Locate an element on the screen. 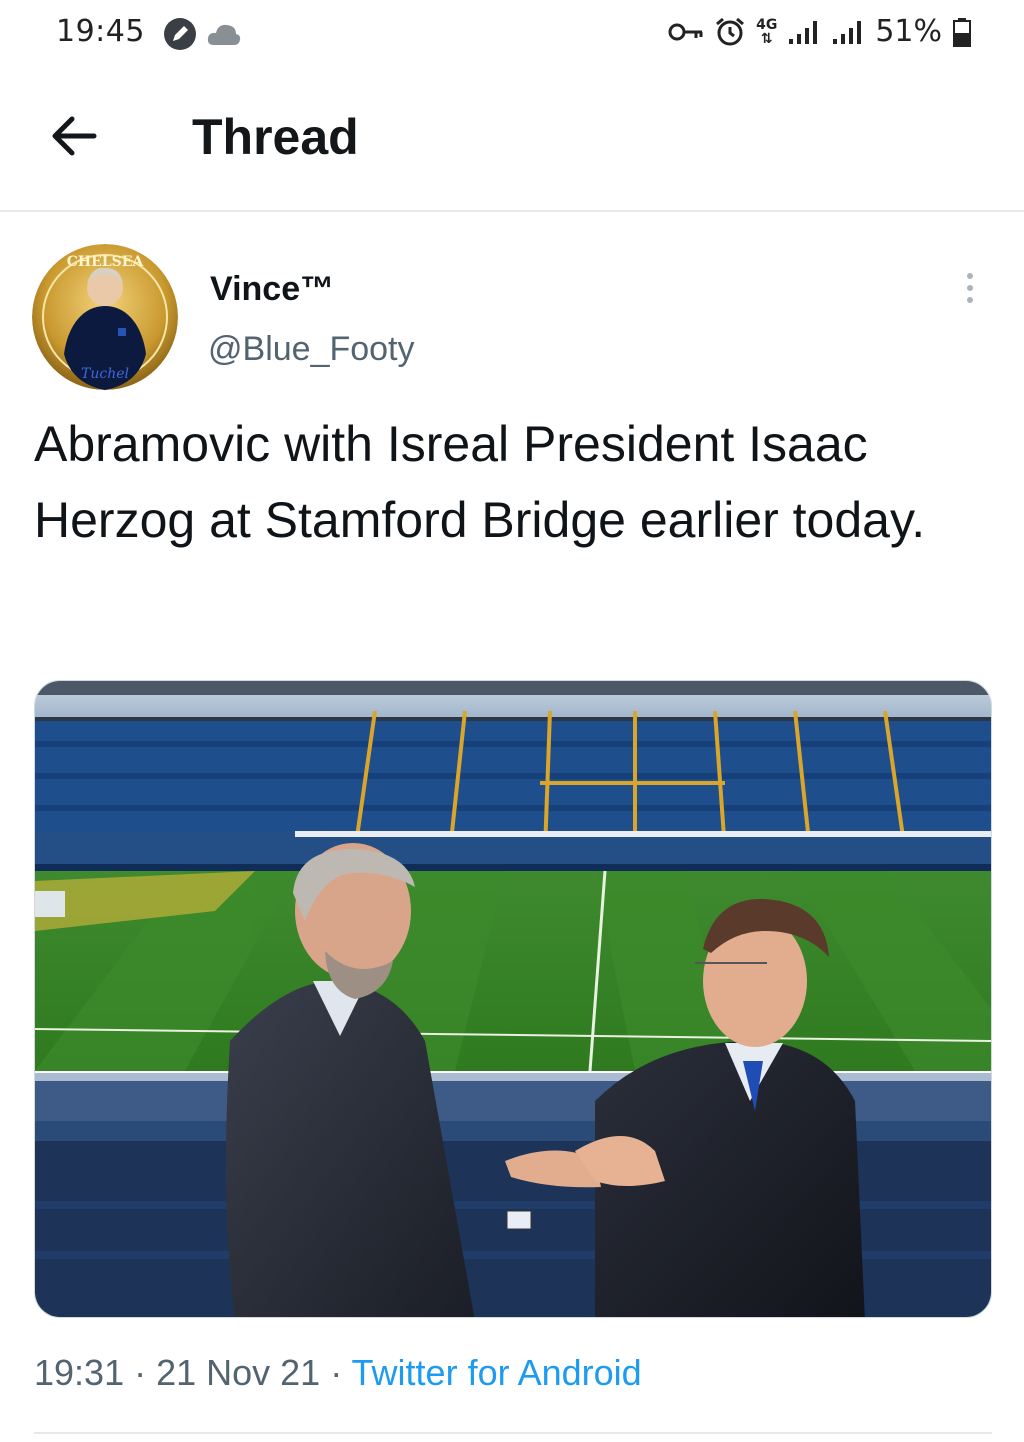  back-arrow-icon is located at coordinates (74, 136).